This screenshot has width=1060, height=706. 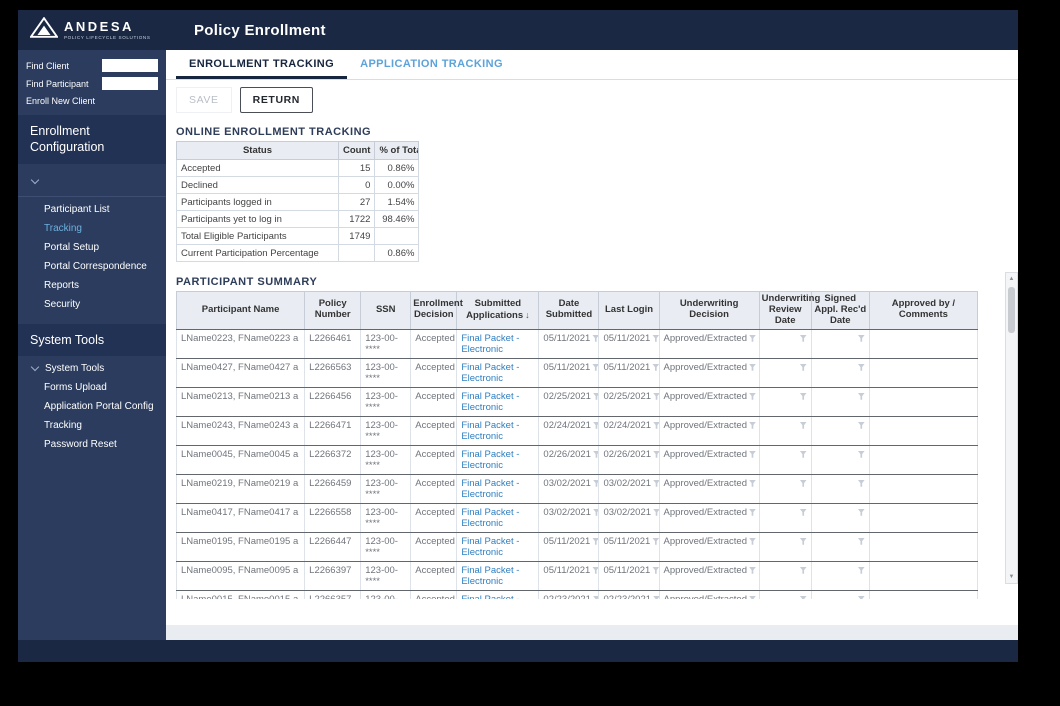 I want to click on scroll-down-button: ▼, so click(x=1011, y=577).